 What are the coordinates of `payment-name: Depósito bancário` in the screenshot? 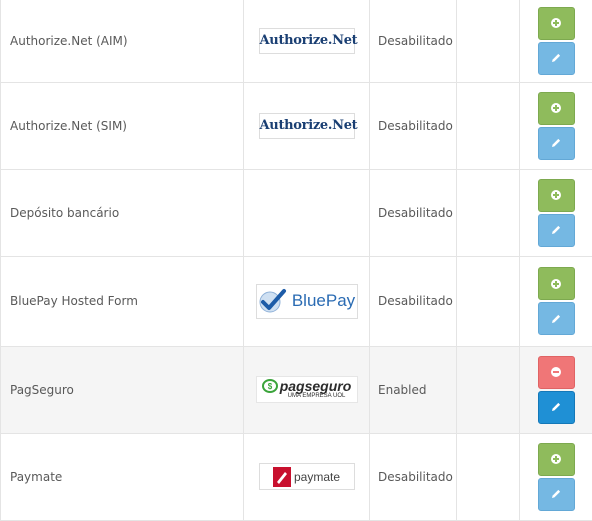 It's located at (122, 212).